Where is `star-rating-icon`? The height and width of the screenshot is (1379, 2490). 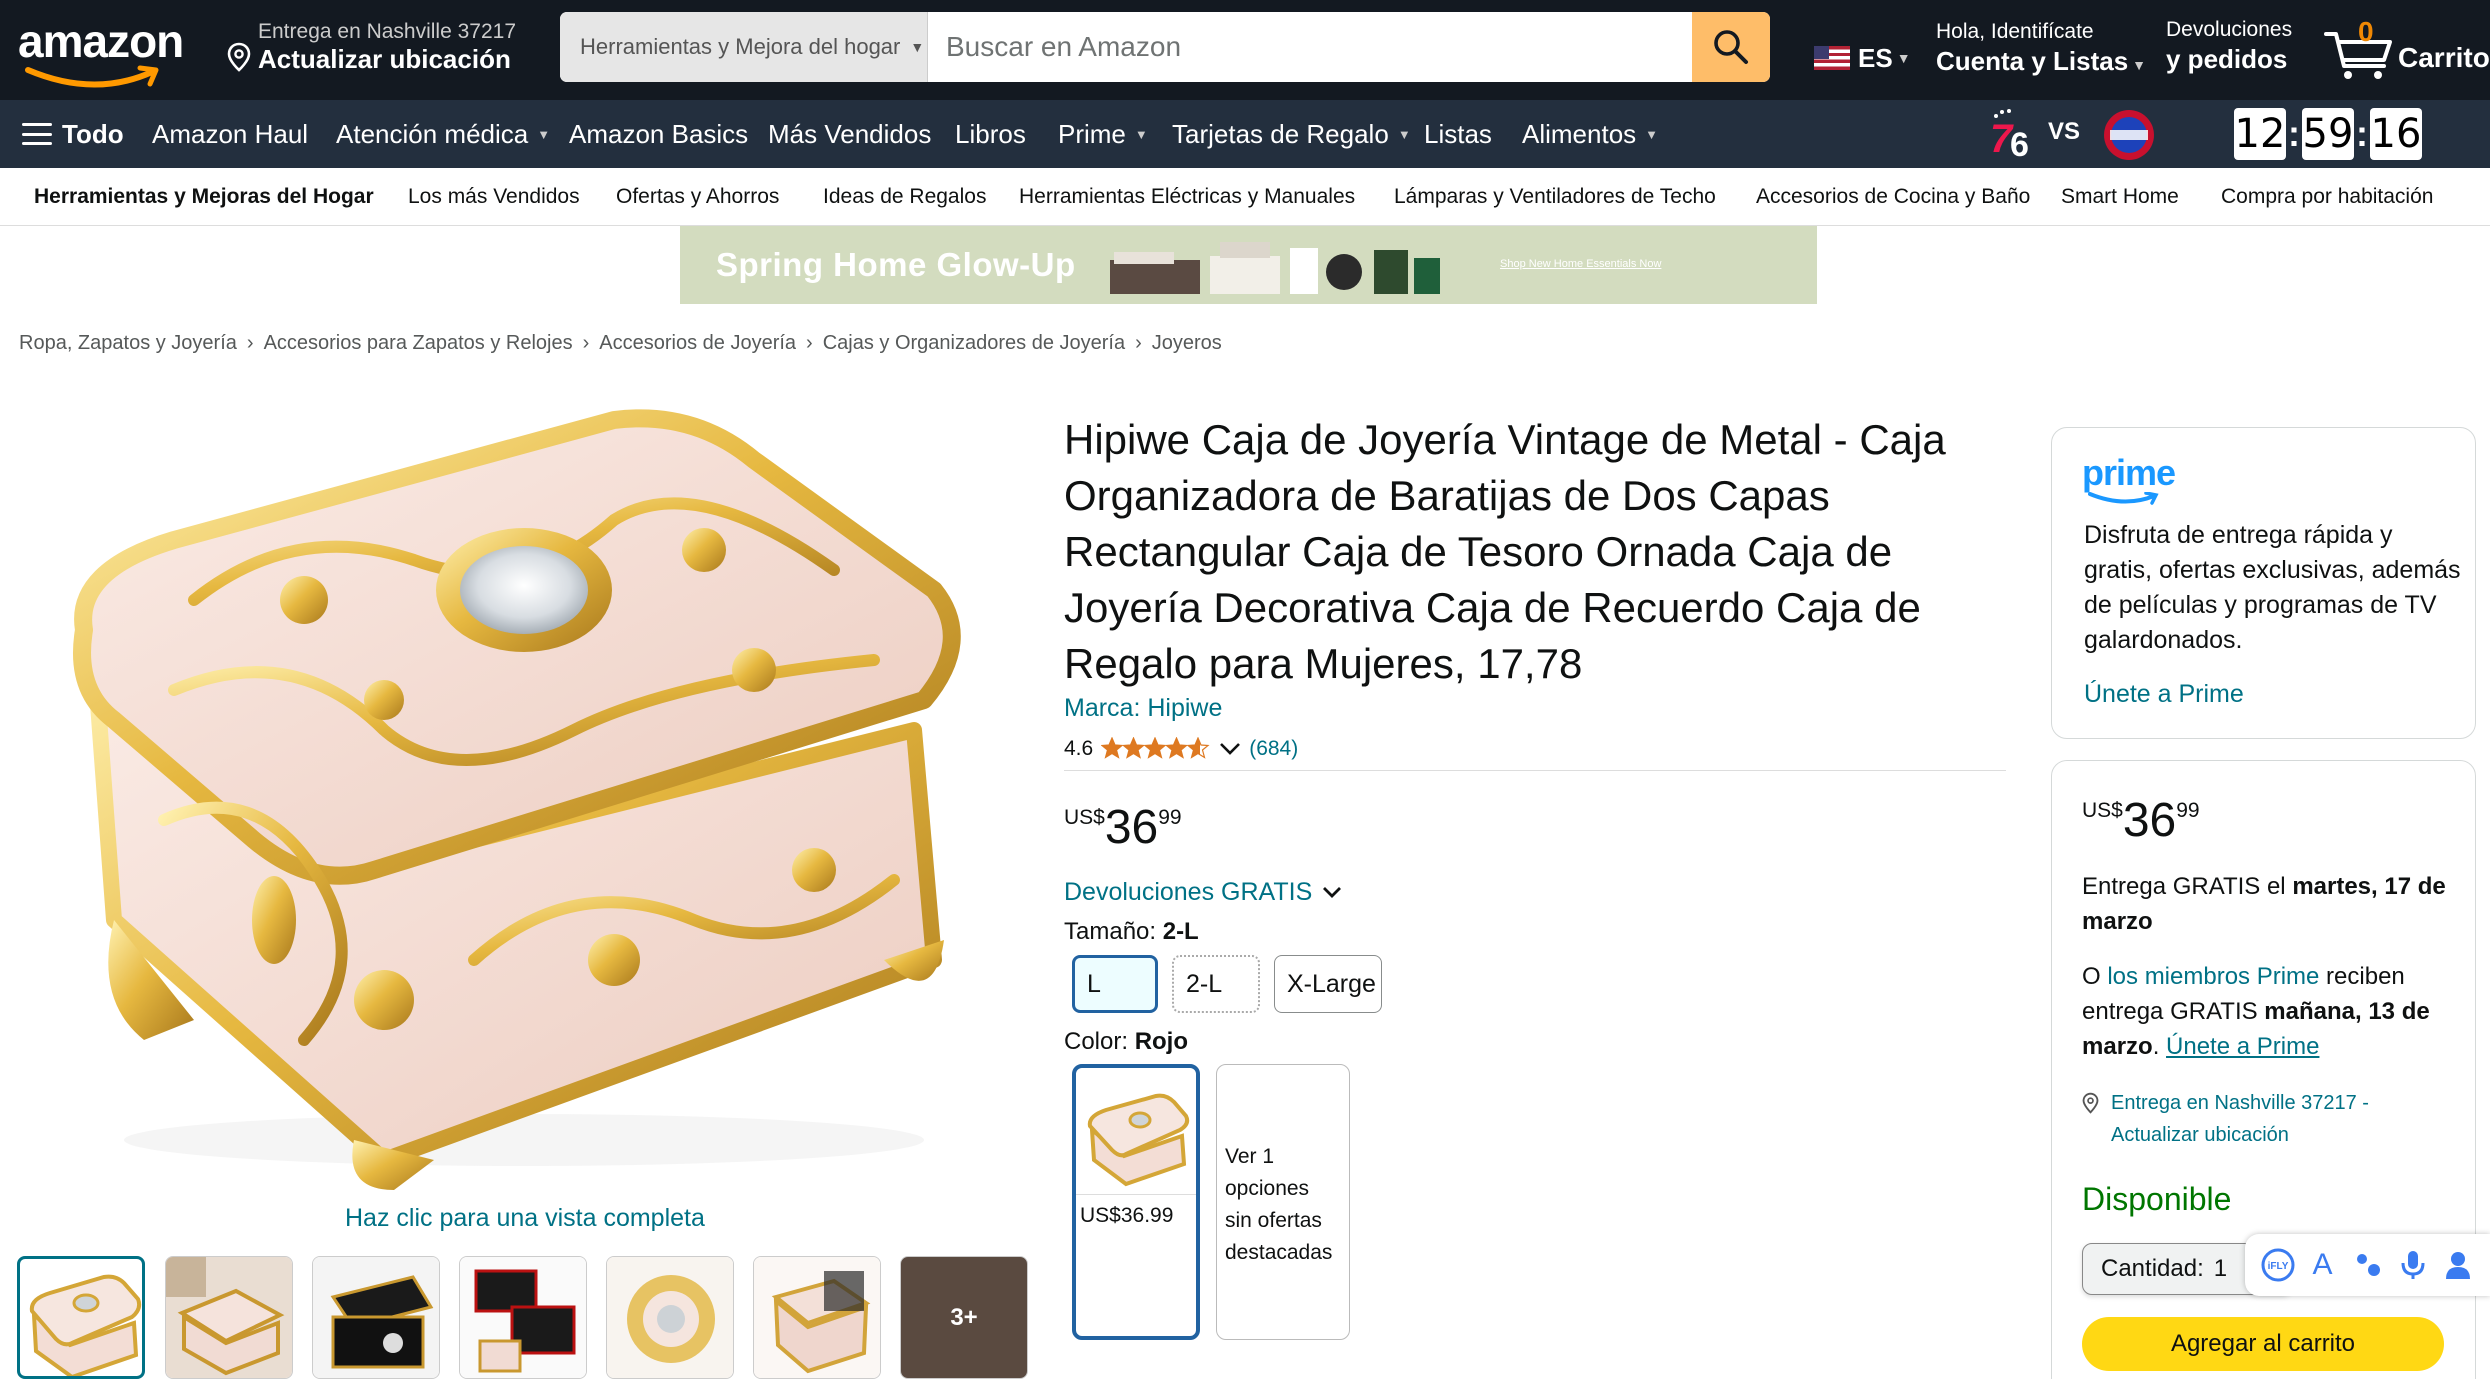 star-rating-icon is located at coordinates (1156, 749).